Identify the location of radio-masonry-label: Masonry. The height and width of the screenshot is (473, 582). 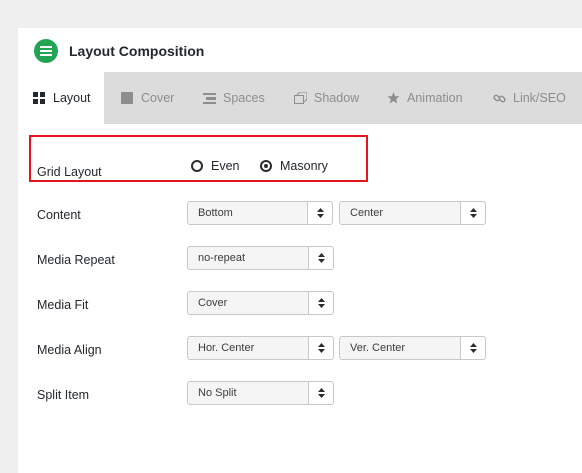
(304, 166).